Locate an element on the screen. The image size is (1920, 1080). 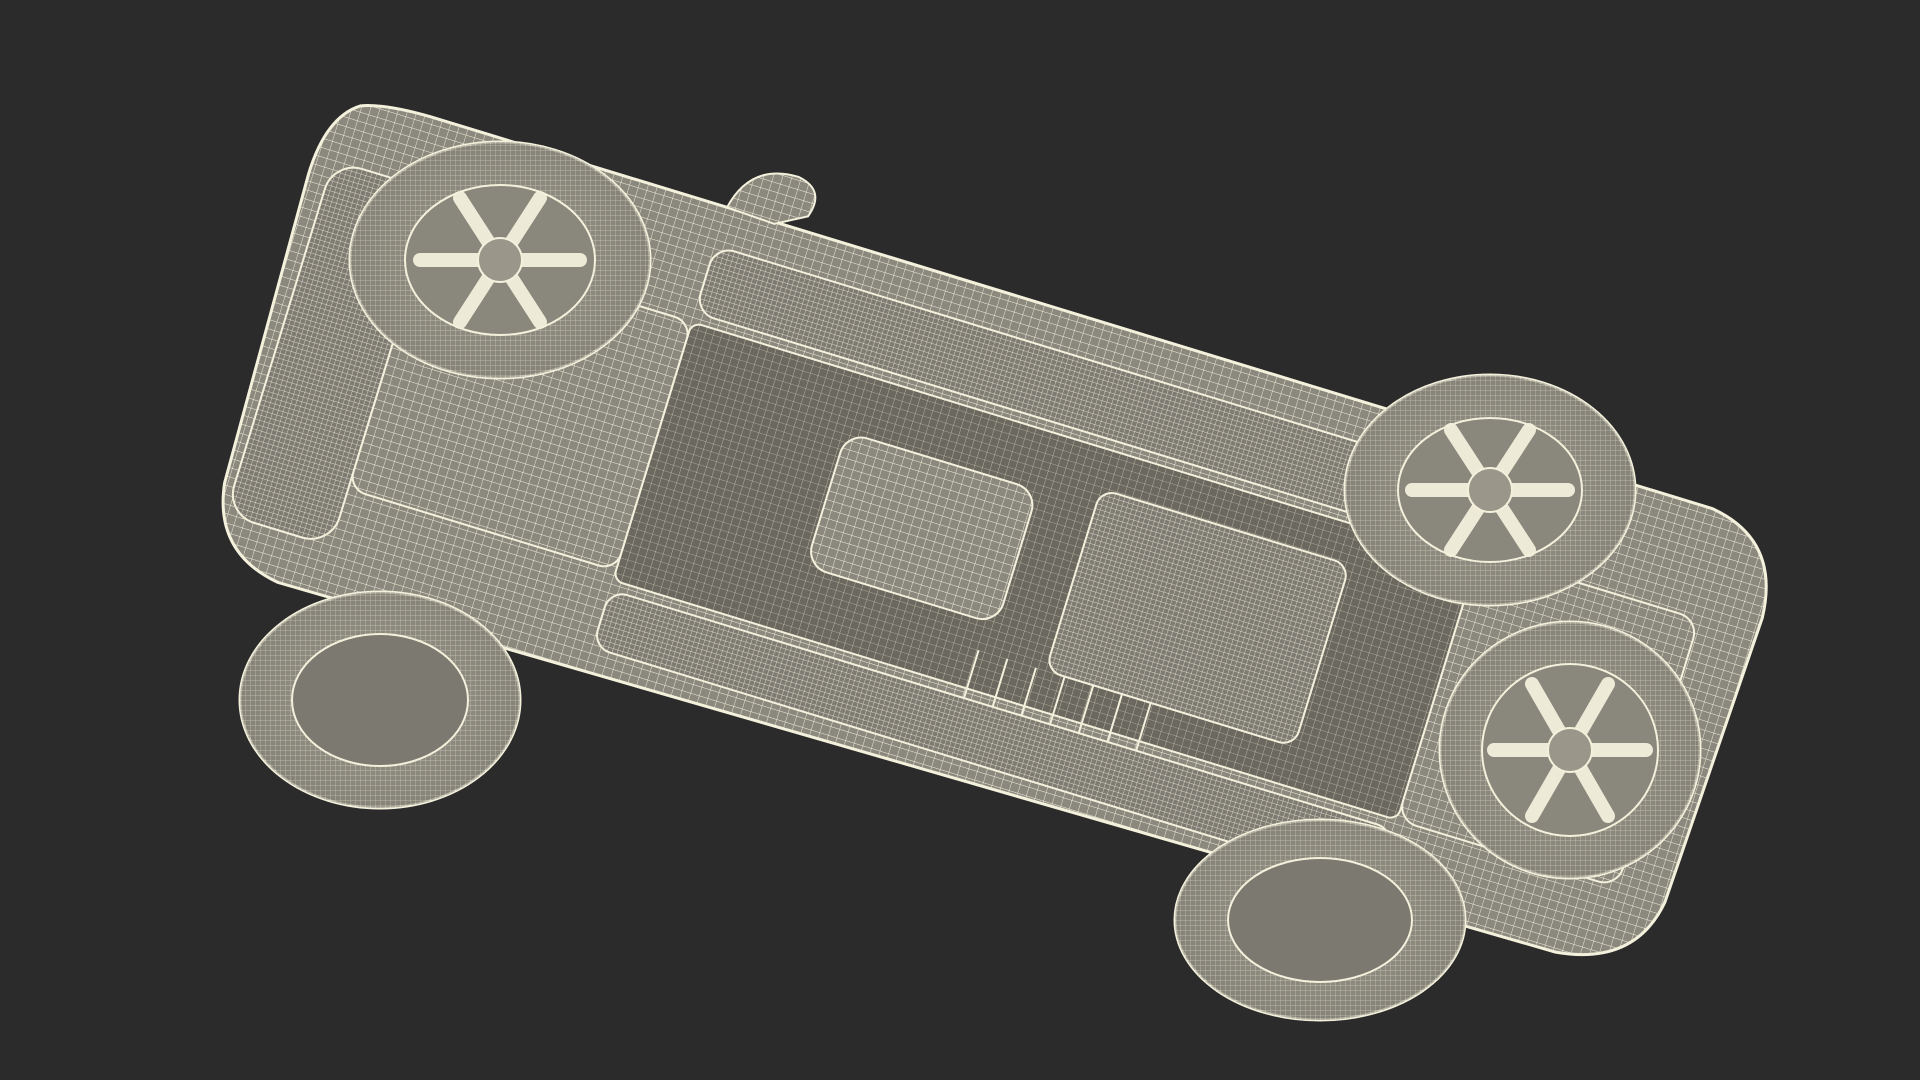
rear-right-wheel is located at coordinates (1490, 490).